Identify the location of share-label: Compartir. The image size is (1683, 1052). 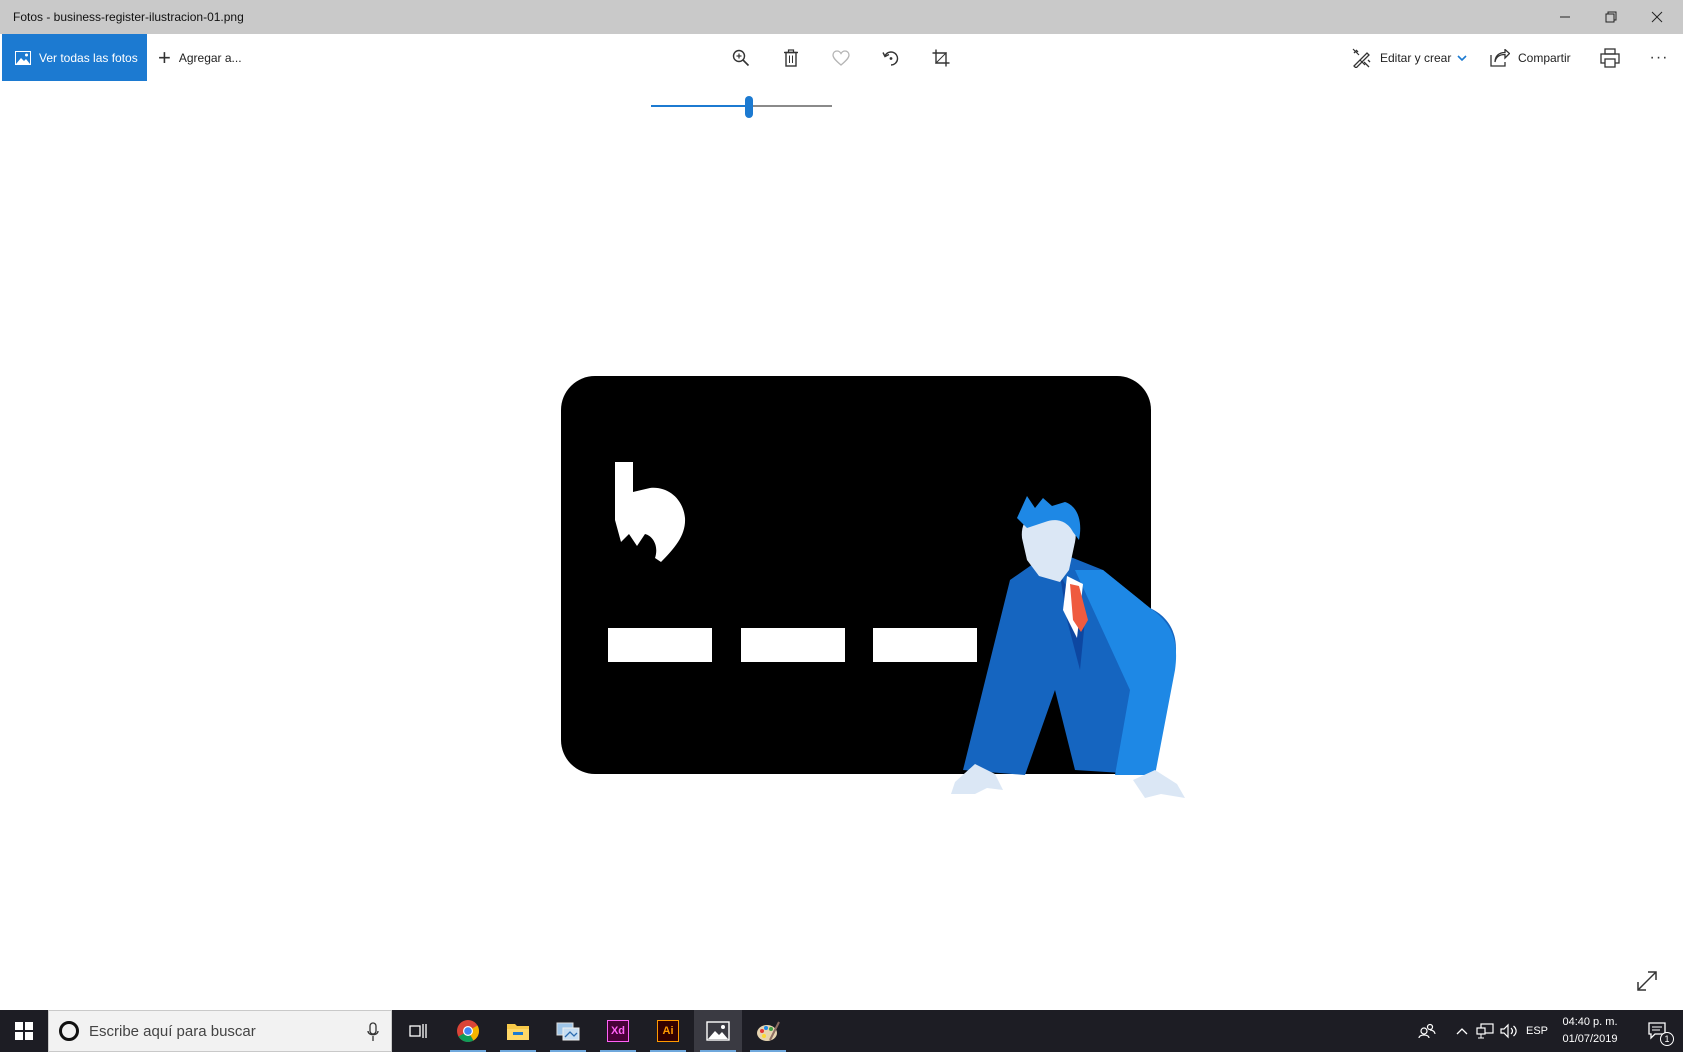
(1544, 57).